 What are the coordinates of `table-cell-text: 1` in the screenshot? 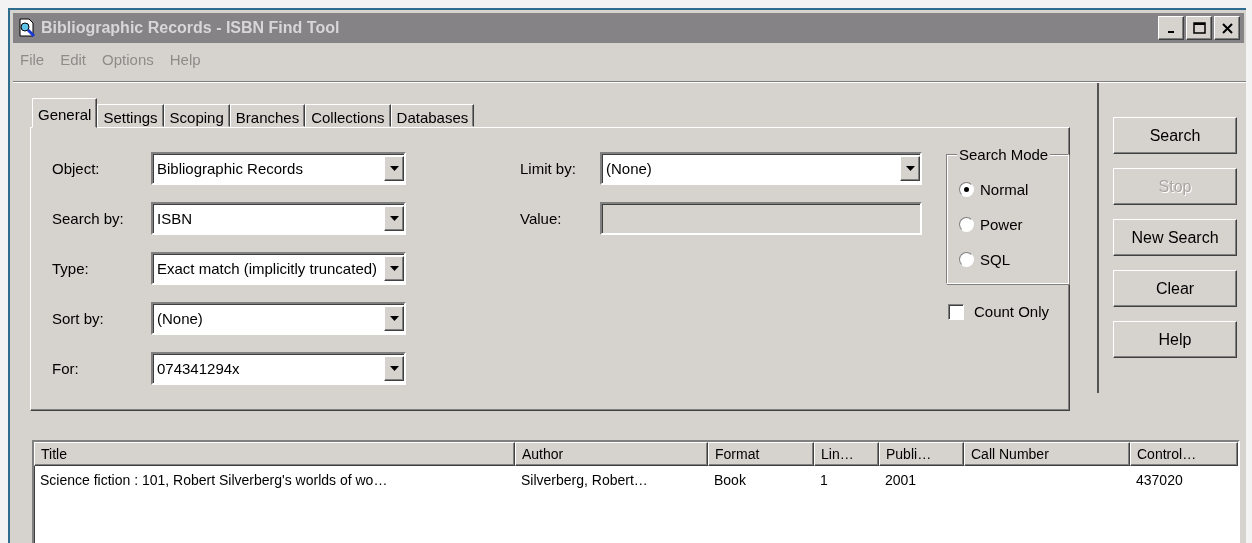 It's located at (824, 480).